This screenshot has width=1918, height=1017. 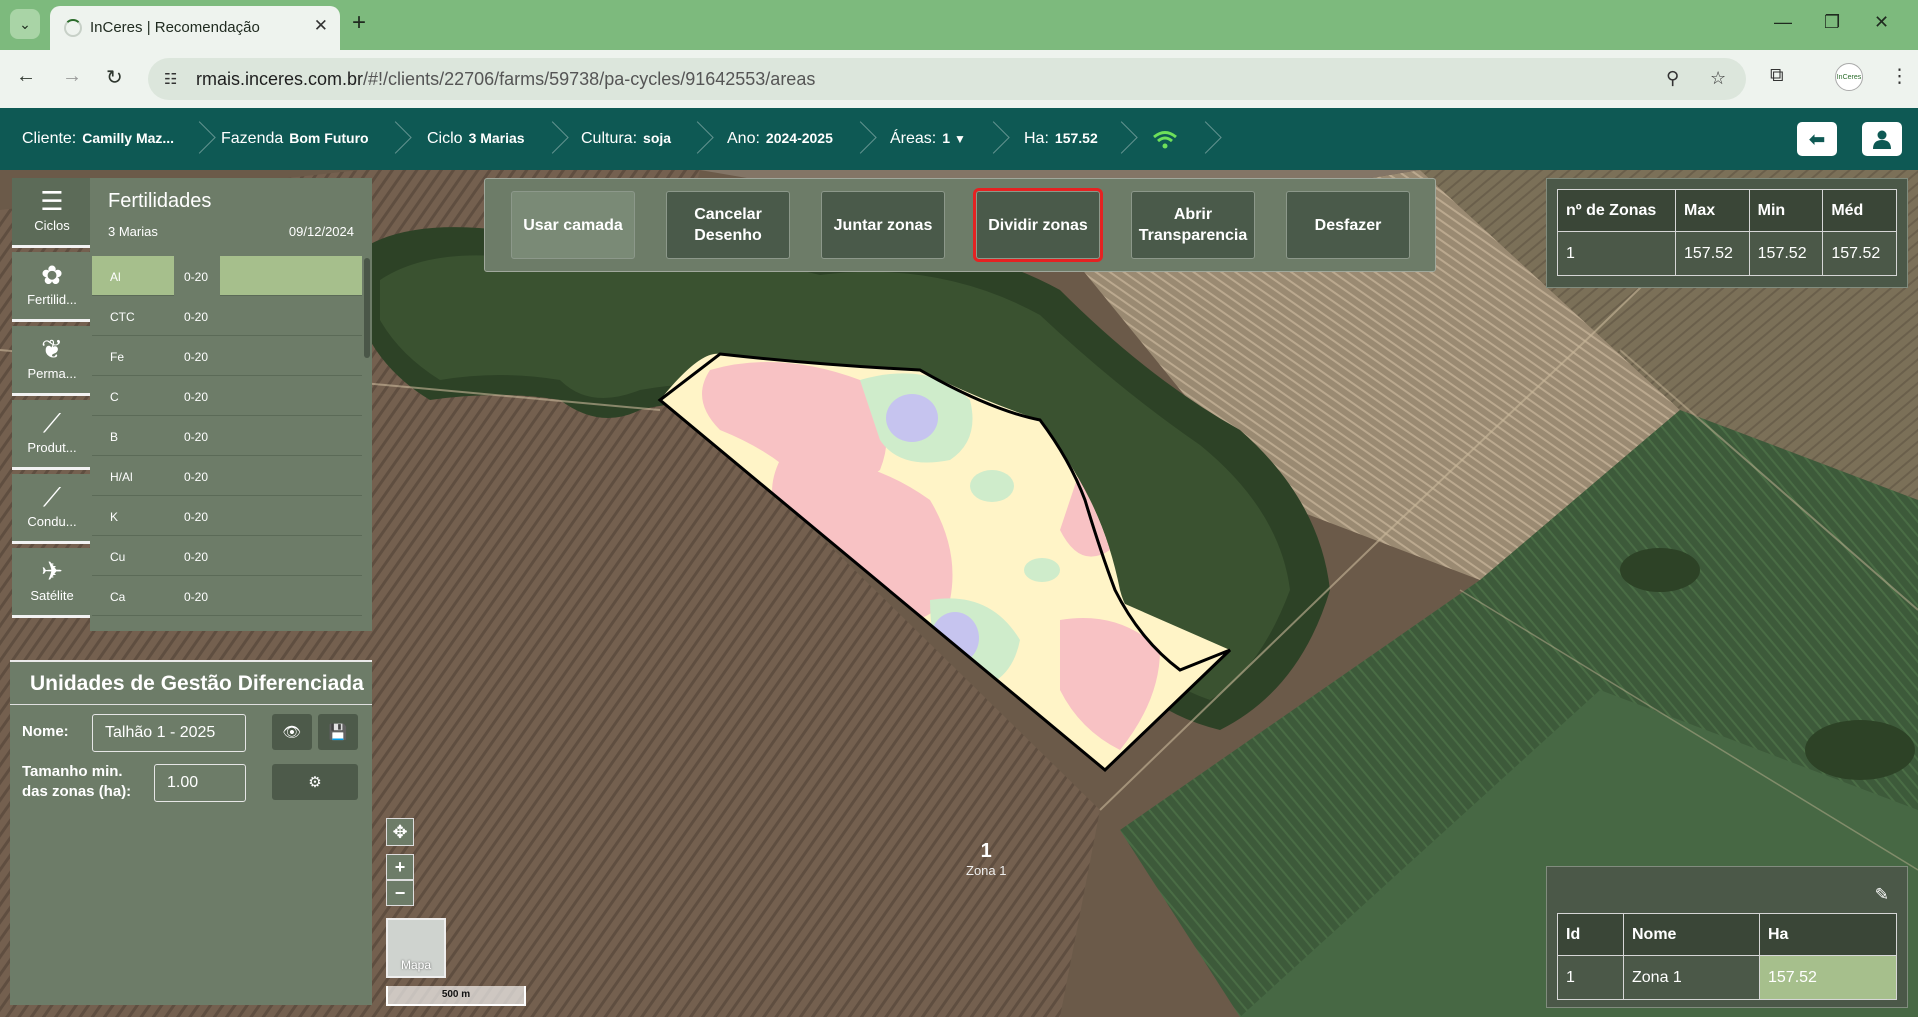 I want to click on gears-icon: ⚙, so click(x=315, y=782).